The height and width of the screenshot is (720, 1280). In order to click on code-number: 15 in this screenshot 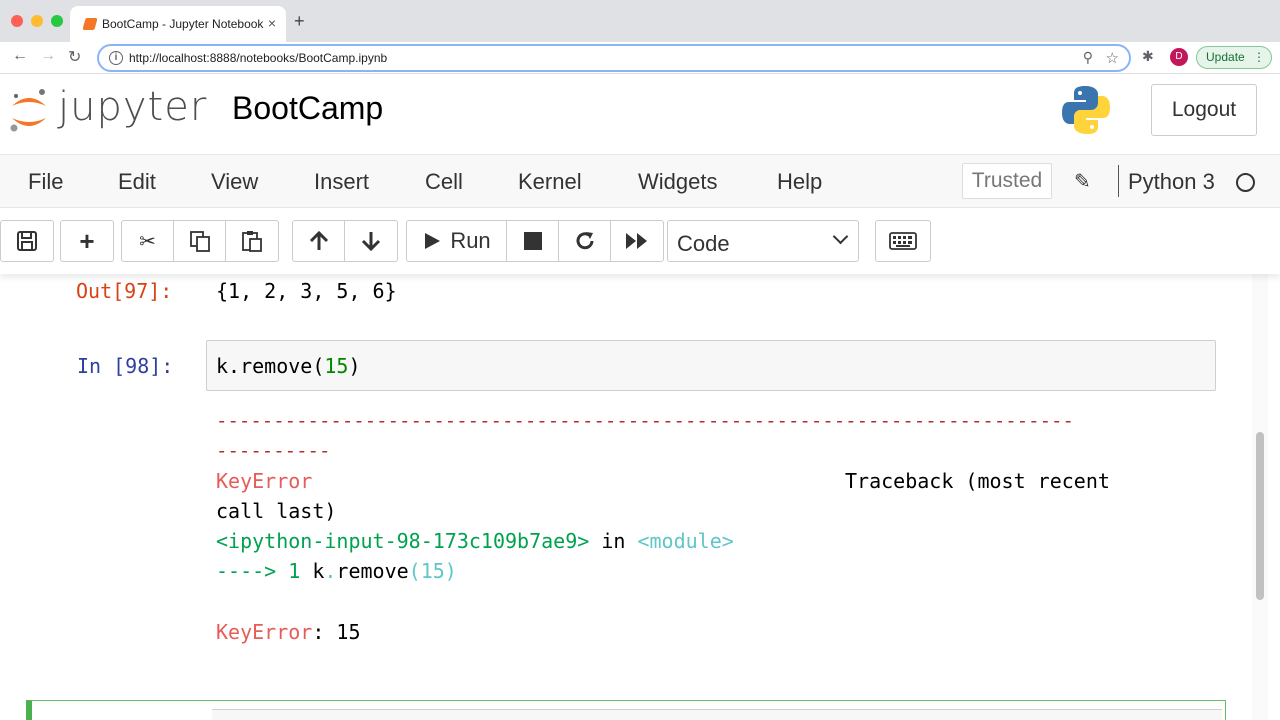, I will do `click(336, 366)`.